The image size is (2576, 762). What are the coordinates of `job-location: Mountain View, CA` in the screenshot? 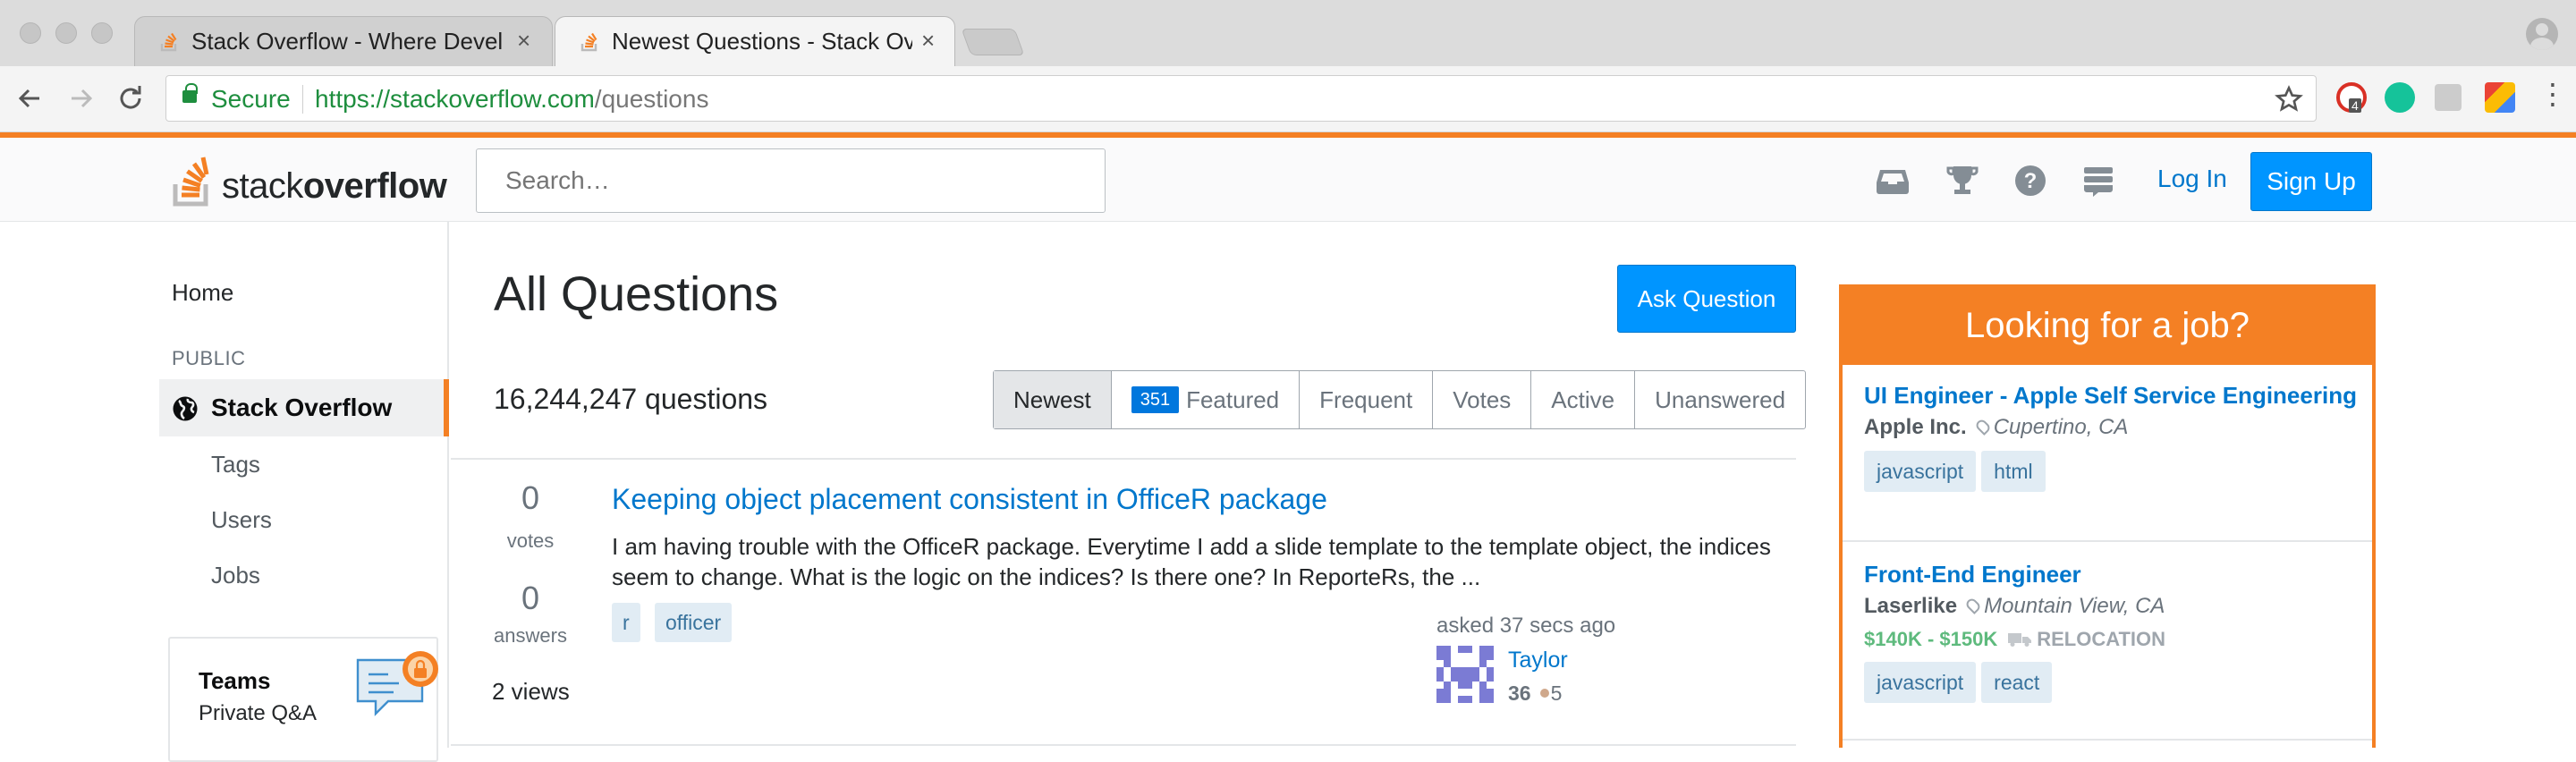 It's located at (2074, 606).